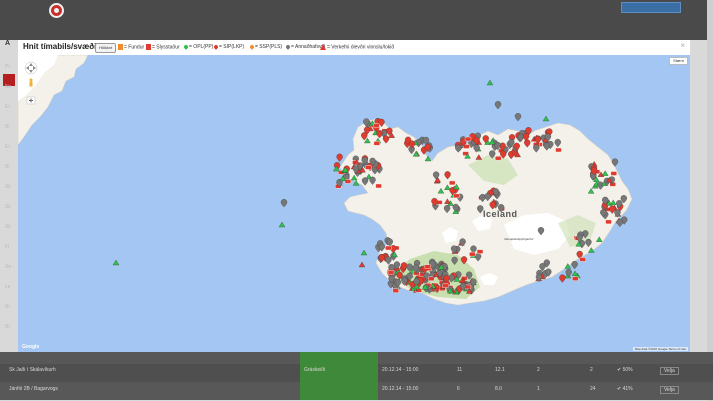 Image resolution: width=713 pixels, height=401 pixels. What do you see at coordinates (710, 200) in the screenshot?
I see `page-scrollbar` at bounding box center [710, 200].